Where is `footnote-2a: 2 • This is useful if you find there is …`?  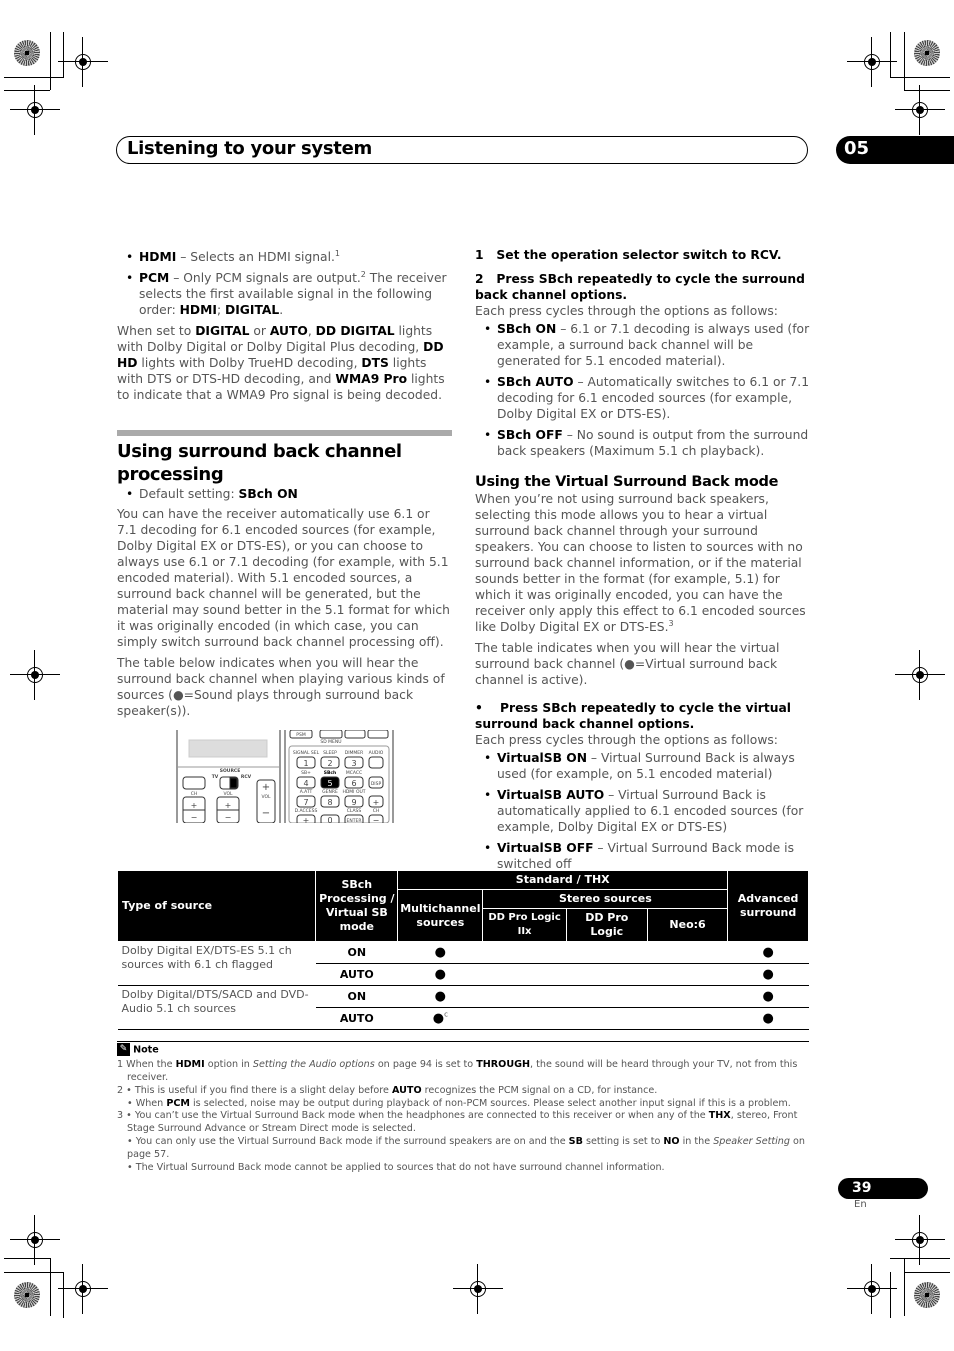
footnote-2a: 2 • This is useful if you find there is … is located at coordinates (464, 1091).